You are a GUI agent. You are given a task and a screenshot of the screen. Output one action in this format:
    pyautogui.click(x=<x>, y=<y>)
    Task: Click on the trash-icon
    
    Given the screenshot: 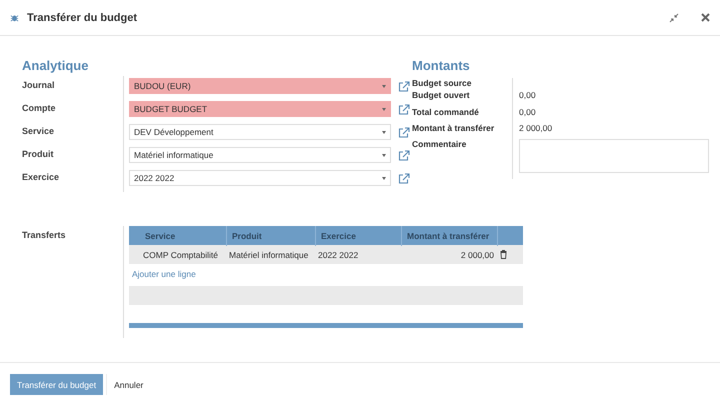 What is the action you would take?
    pyautogui.click(x=503, y=254)
    